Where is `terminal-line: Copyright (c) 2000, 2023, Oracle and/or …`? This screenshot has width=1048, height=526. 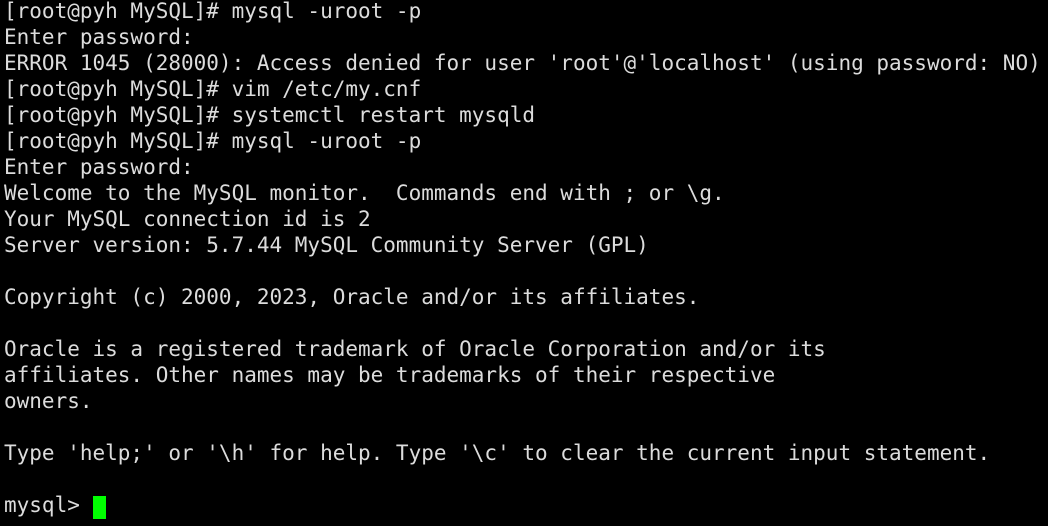 terminal-line: Copyright (c) 2000, 2023, Oracle and/or … is located at coordinates (352, 297).